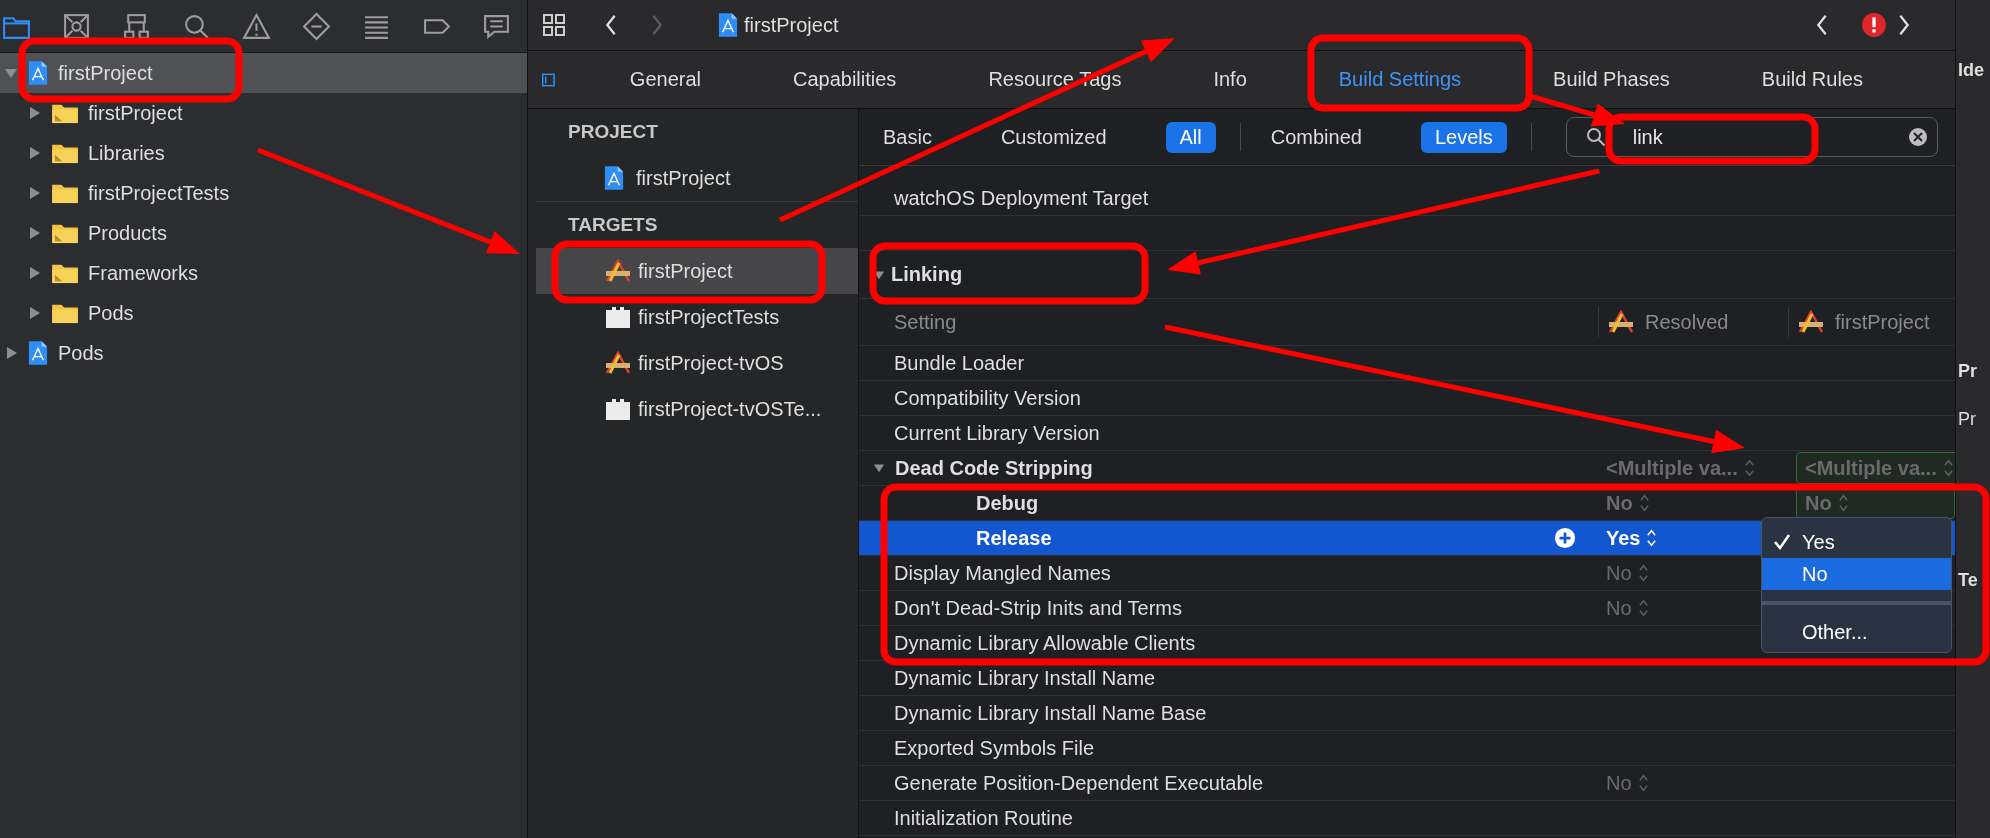 The width and height of the screenshot is (1990, 838). Describe the element at coordinates (1002, 573) in the screenshot. I see `setting-name: Display Mangled Names` at that location.